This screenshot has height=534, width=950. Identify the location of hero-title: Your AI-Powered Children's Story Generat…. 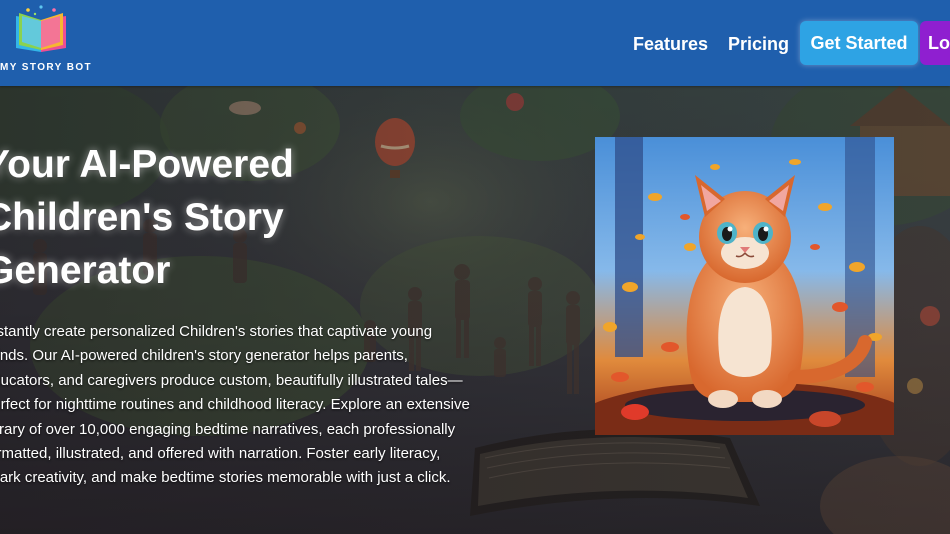
(147, 217).